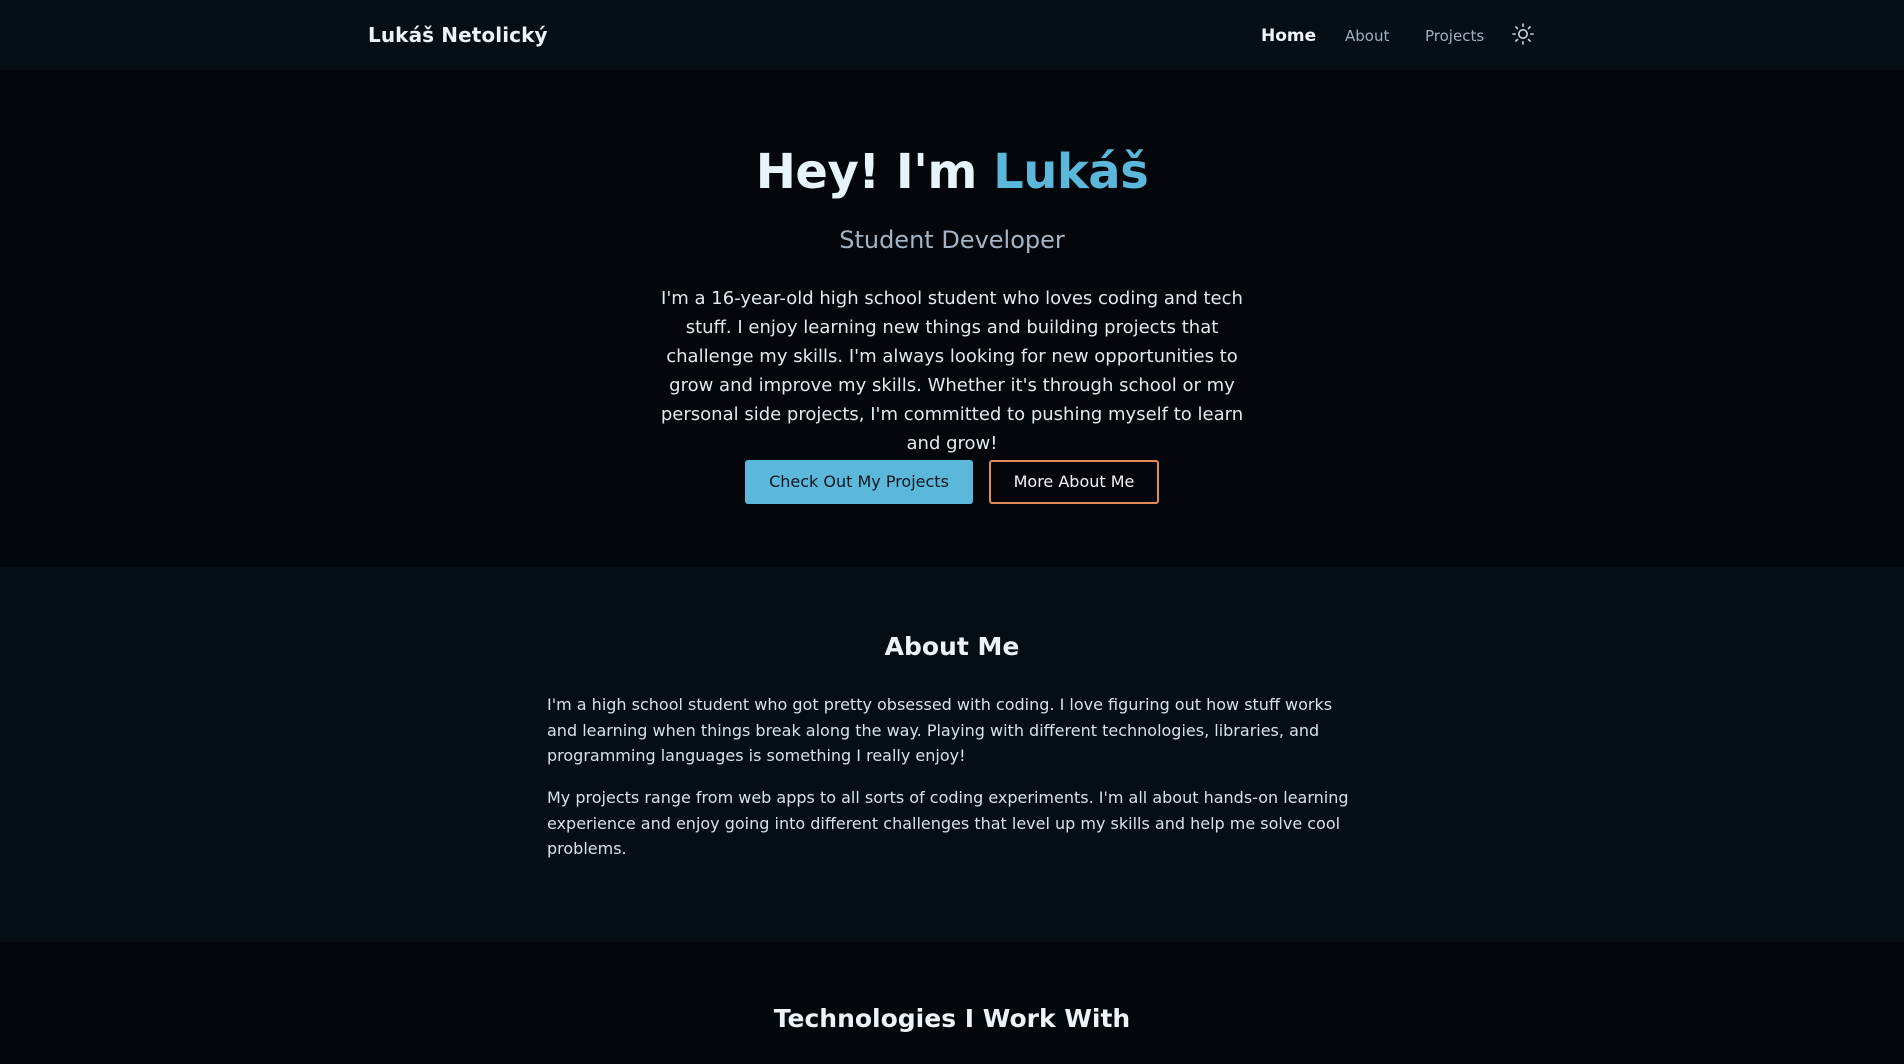  I want to click on hero-title: Hey! I'm Lukáš, so click(952, 172).